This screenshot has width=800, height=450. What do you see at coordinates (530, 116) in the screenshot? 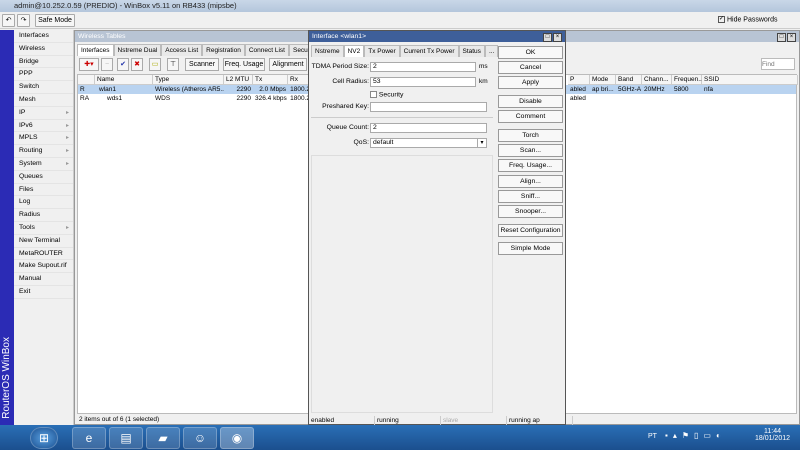
I see `comment-button: Comment` at bounding box center [530, 116].